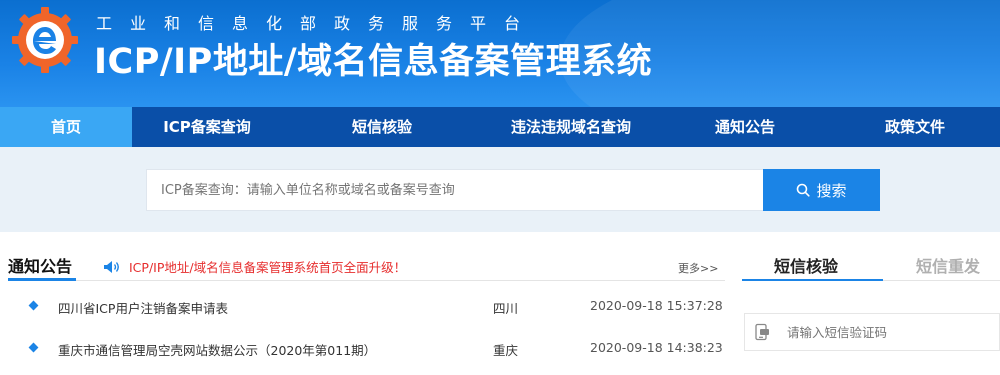  I want to click on sms-tab-divider, so click(941, 280).